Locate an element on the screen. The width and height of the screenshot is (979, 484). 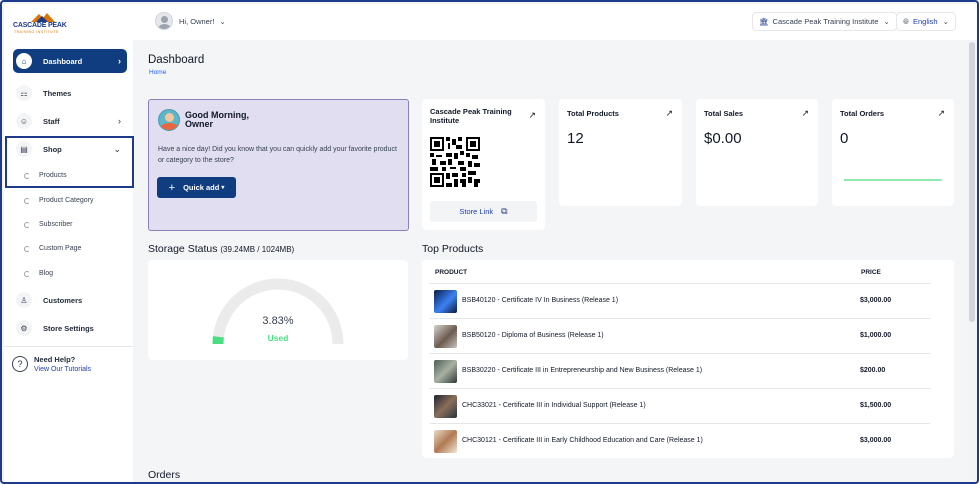
sidebar-item-themes: ⚏ Themes is located at coordinates (70, 93).